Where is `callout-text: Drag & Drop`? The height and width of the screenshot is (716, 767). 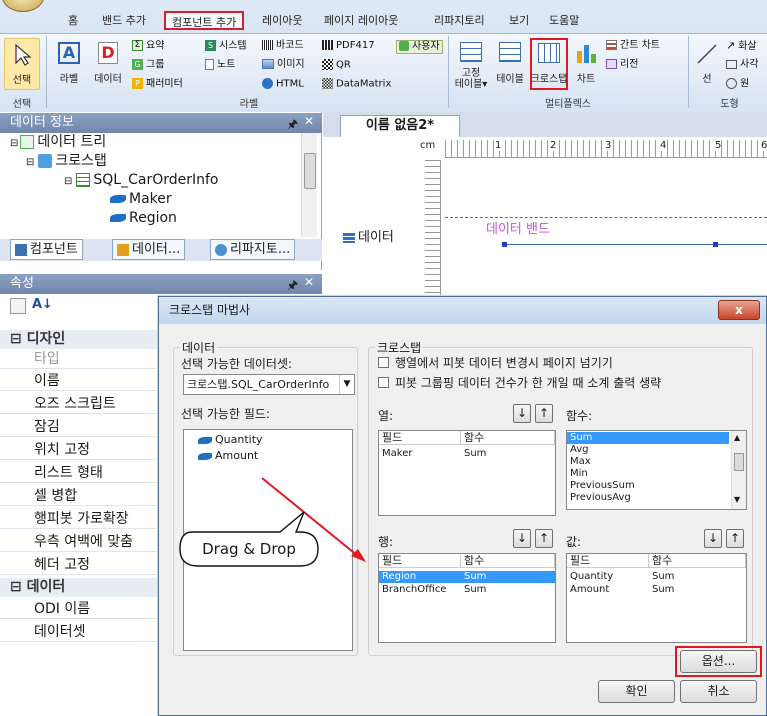
callout-text: Drag & Drop is located at coordinates (249, 549).